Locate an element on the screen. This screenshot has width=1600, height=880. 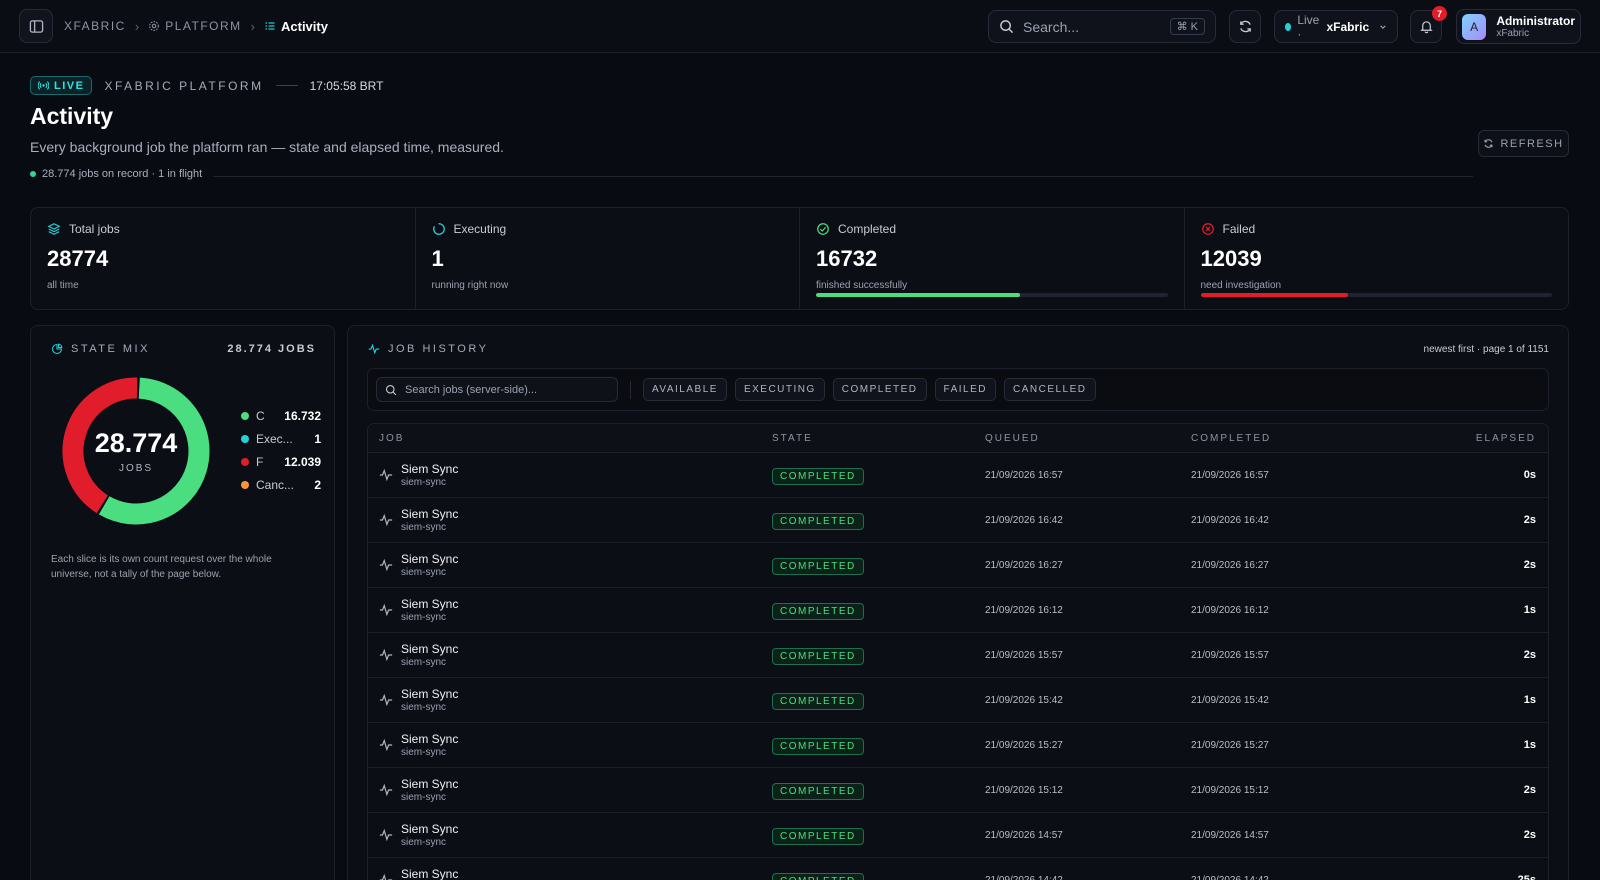
column-header-job: JOB is located at coordinates (570, 438).